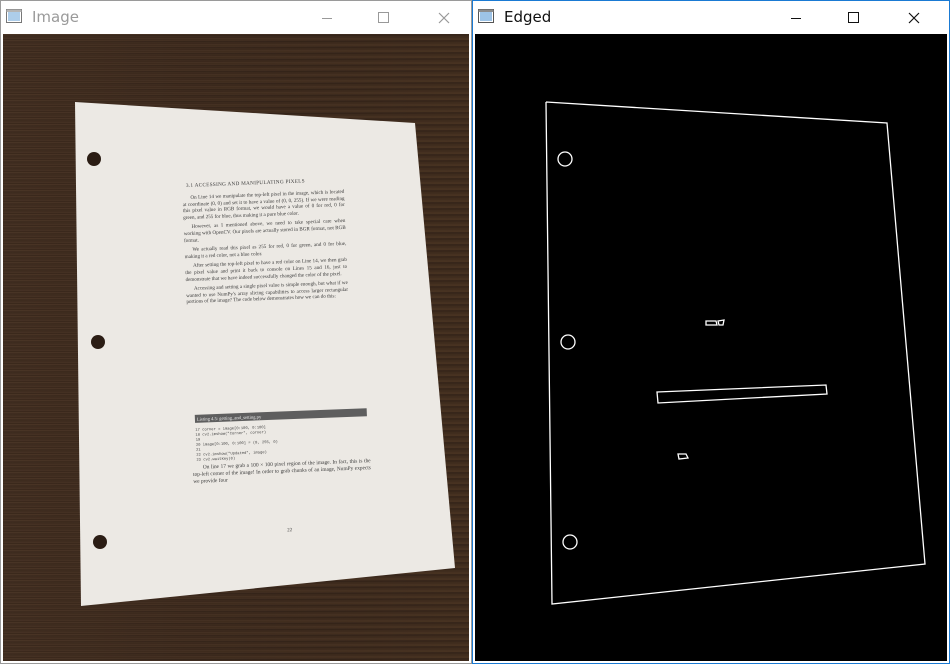 The height and width of the screenshot is (664, 950). I want to click on edged-titlebar: Edged, so click(711, 17).